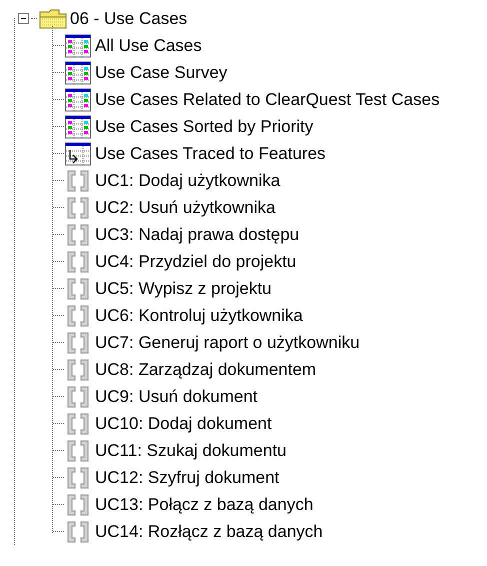 This screenshot has width=487, height=566. I want to click on folder-icon, so click(53, 19).